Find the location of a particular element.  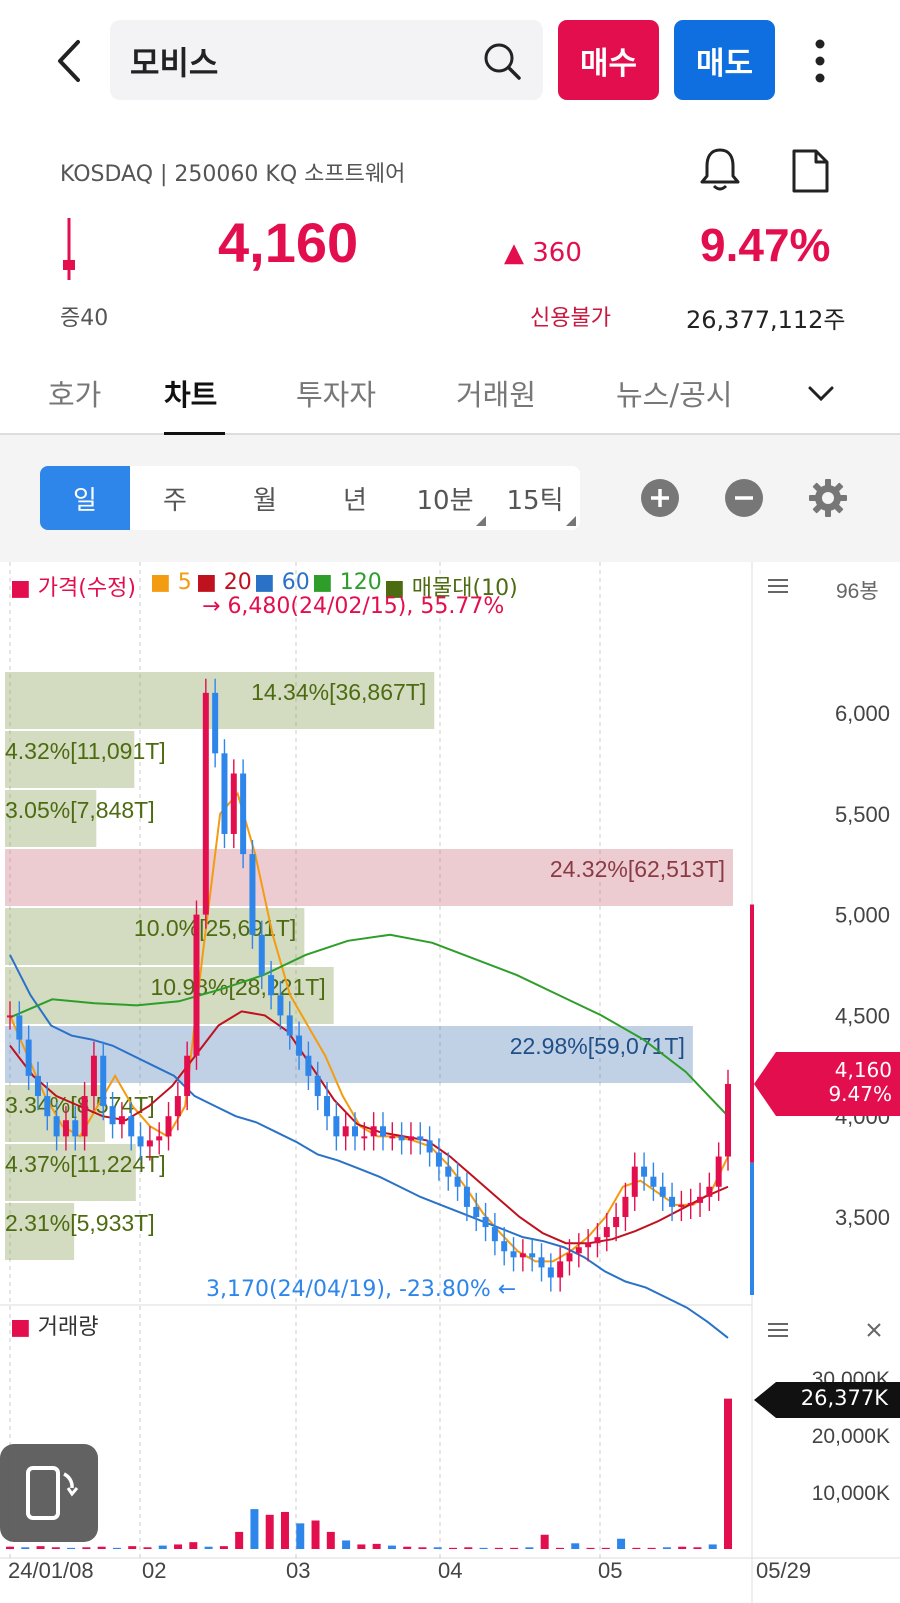

more-menu-icon is located at coordinates (820, 61).